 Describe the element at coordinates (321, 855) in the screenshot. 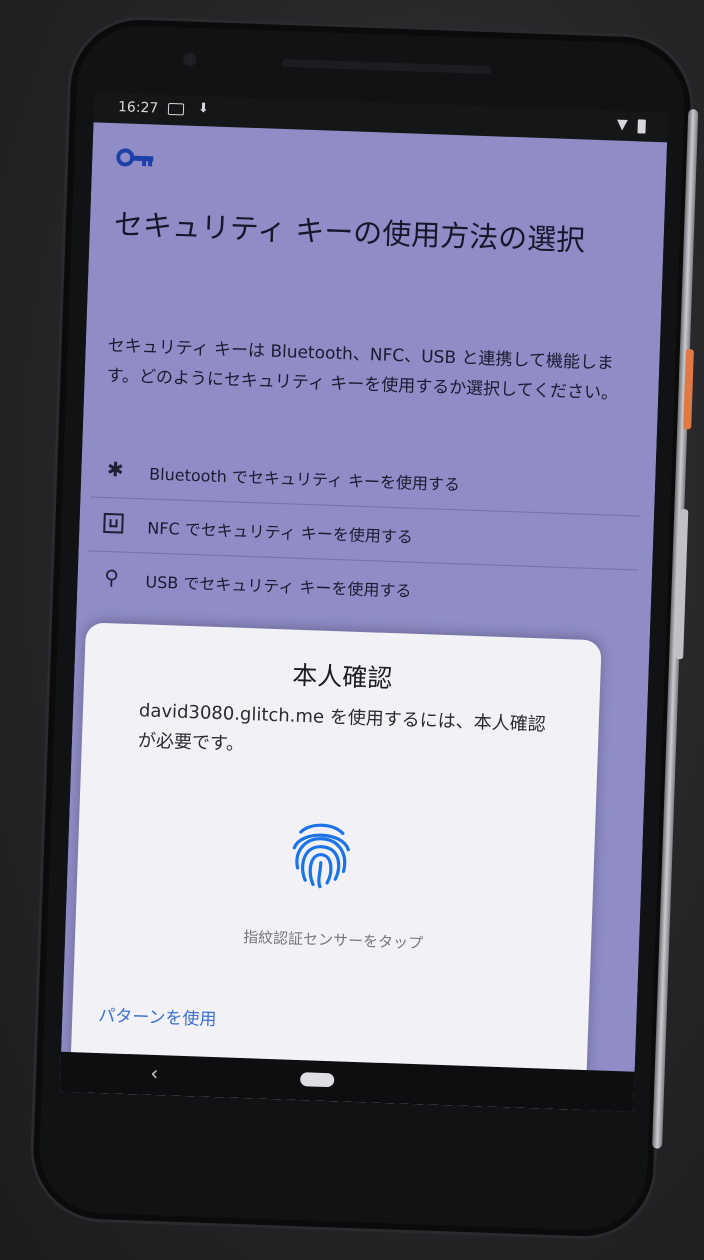

I see `fingerprint-icon` at that location.